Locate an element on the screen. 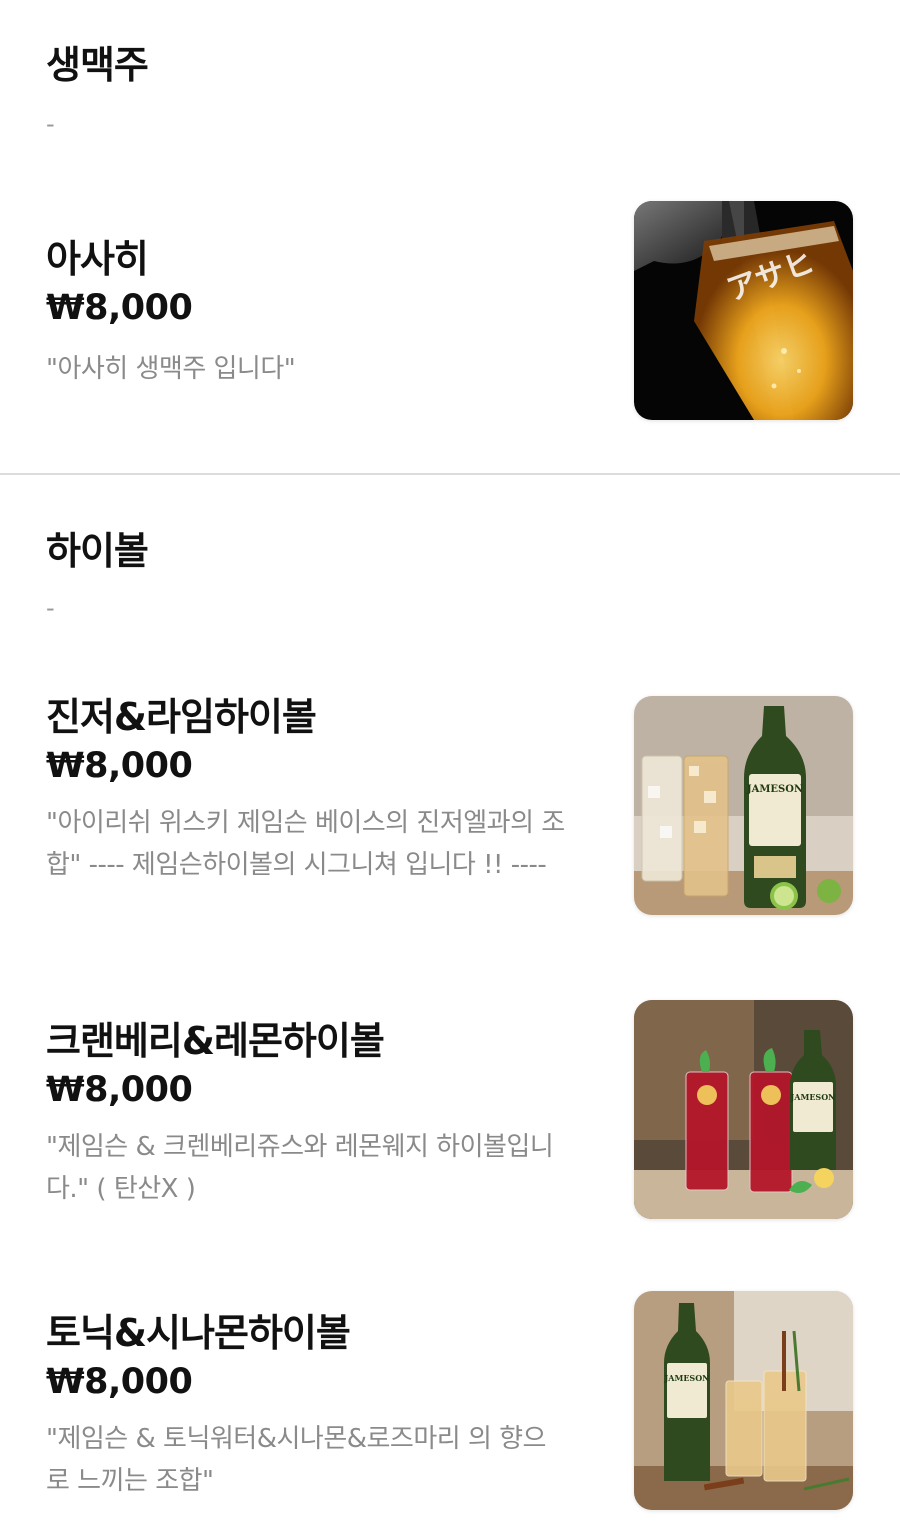  section-divider is located at coordinates (450, 474).